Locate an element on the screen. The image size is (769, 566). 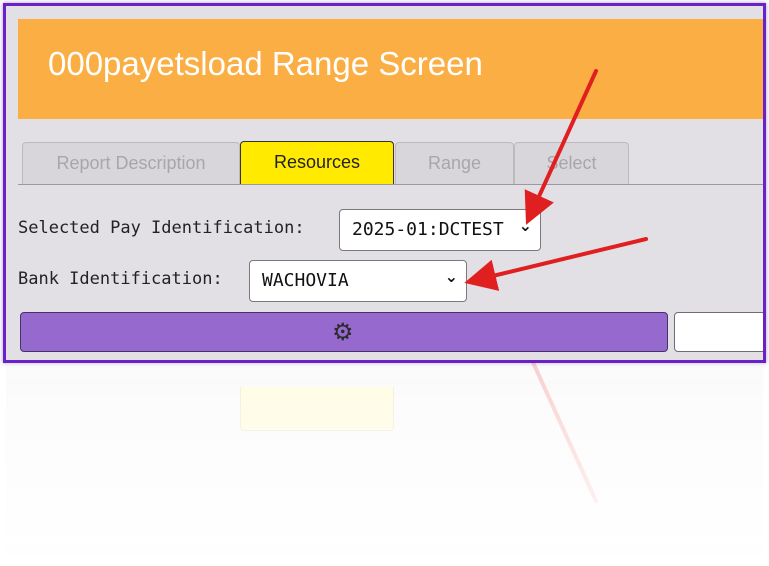
run-button: ⚙ is located at coordinates (344, 332).